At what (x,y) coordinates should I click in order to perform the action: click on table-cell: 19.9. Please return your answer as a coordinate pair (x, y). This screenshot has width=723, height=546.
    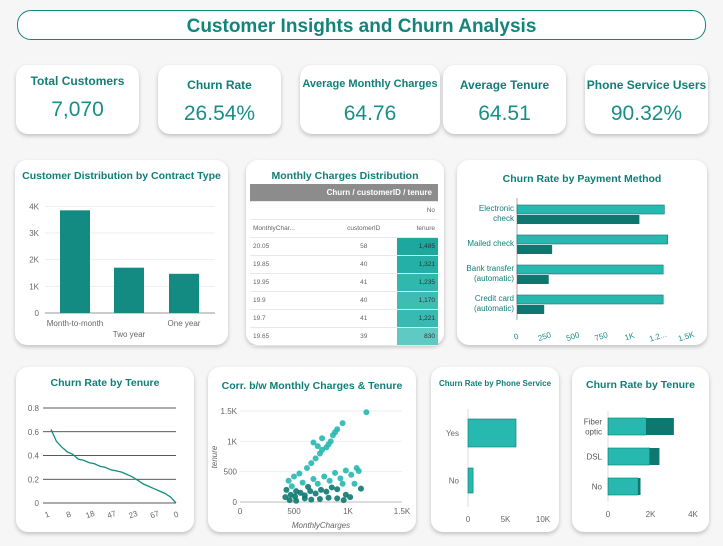
    Looking at the image, I should click on (290, 300).